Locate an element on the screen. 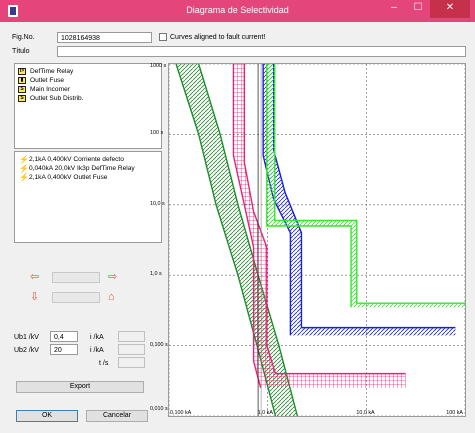  export-button: Export is located at coordinates (80, 387).